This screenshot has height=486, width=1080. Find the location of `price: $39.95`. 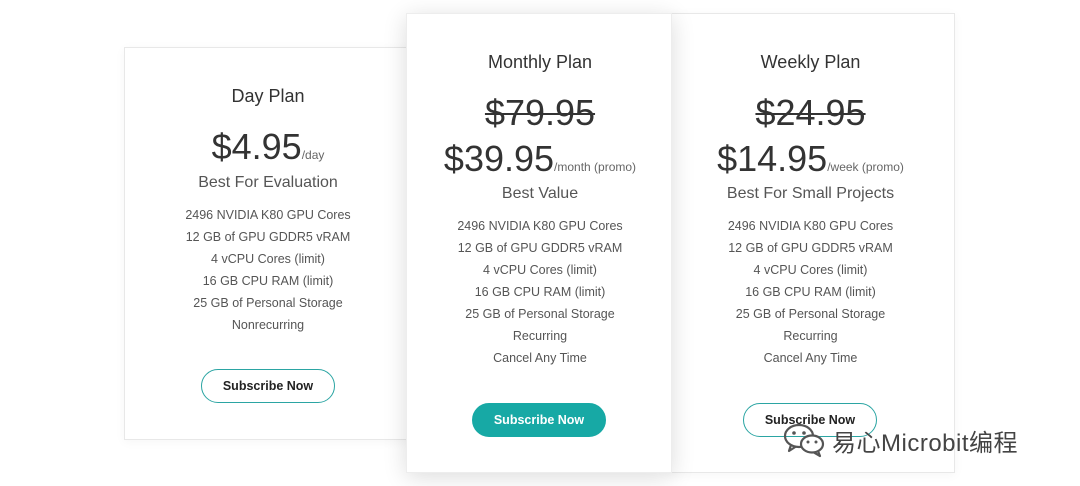

price: $39.95 is located at coordinates (499, 158).